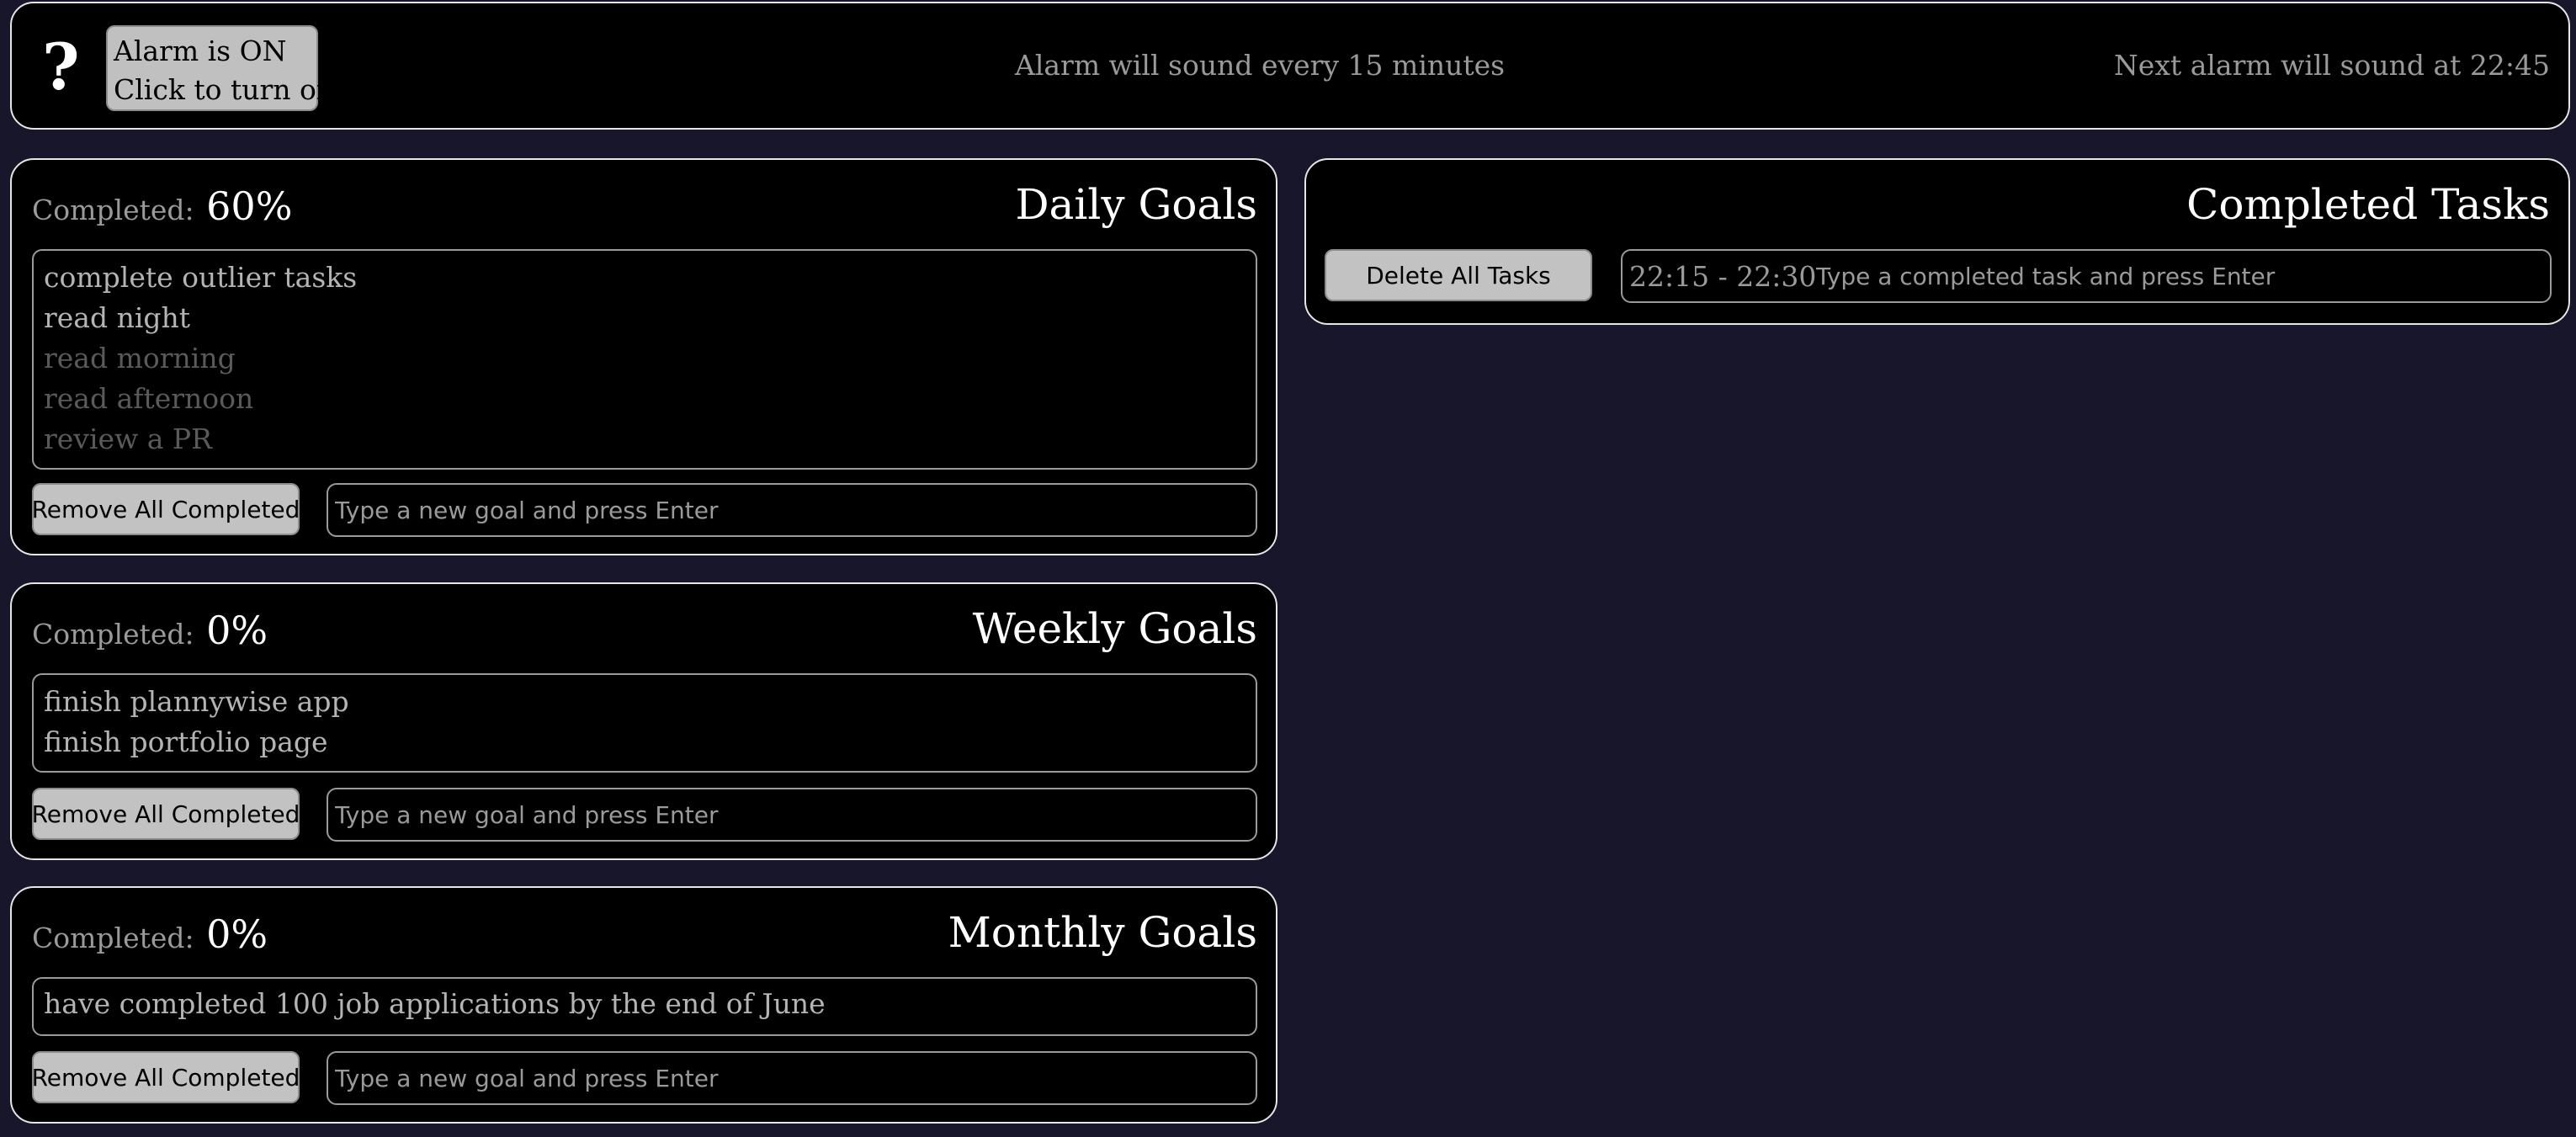 This screenshot has height=1137, width=2576. Describe the element at coordinates (250, 206) in the screenshot. I see `completed-percentage: 60%` at that location.